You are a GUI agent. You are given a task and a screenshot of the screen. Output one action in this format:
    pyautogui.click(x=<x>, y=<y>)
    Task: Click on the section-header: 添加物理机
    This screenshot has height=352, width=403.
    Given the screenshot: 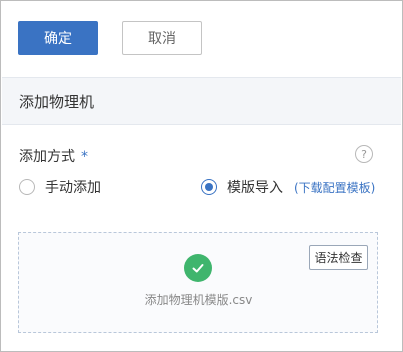 What is the action you would take?
    pyautogui.click(x=201, y=101)
    